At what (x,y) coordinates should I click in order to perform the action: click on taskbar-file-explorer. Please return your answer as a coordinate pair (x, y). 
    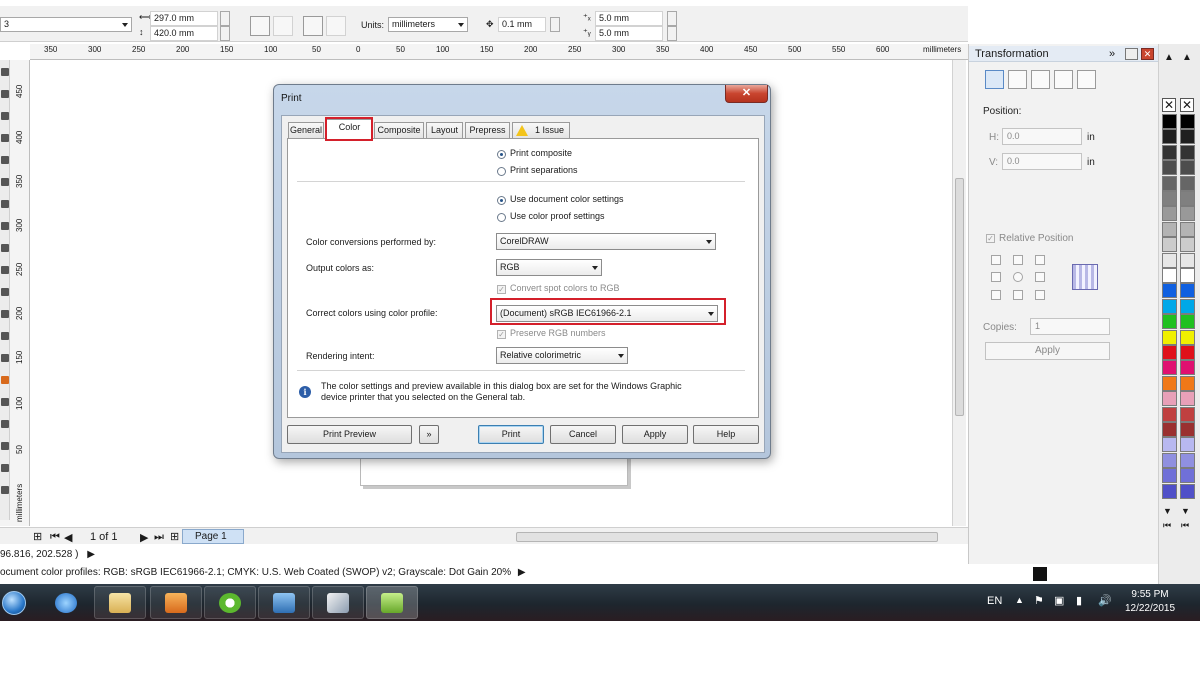
    Looking at the image, I should click on (120, 602).